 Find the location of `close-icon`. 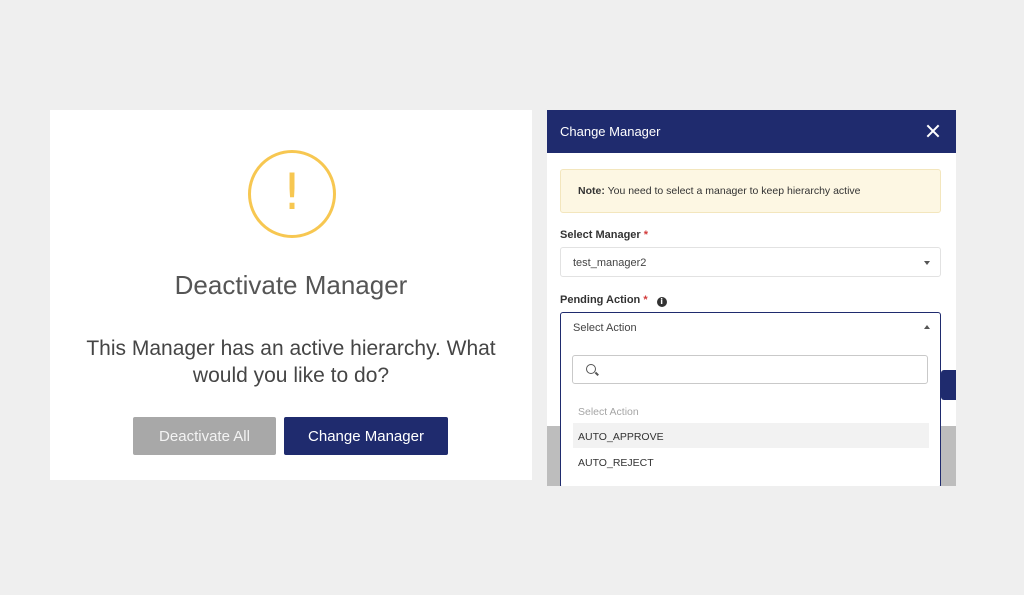

close-icon is located at coordinates (933, 131).